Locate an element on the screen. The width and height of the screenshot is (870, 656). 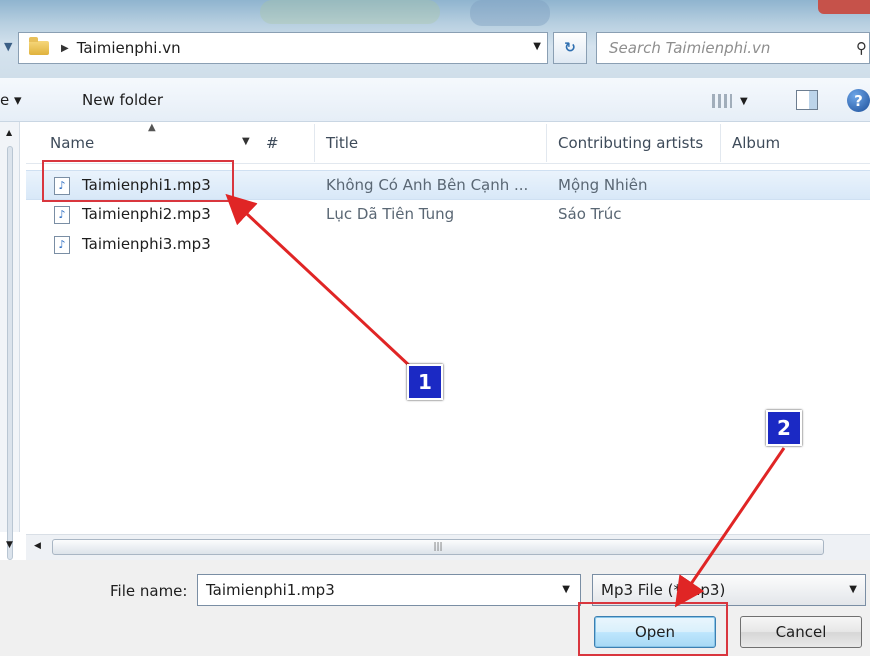
file-name-field: Taimienphi1.mp3 ▼ is located at coordinates (389, 590).